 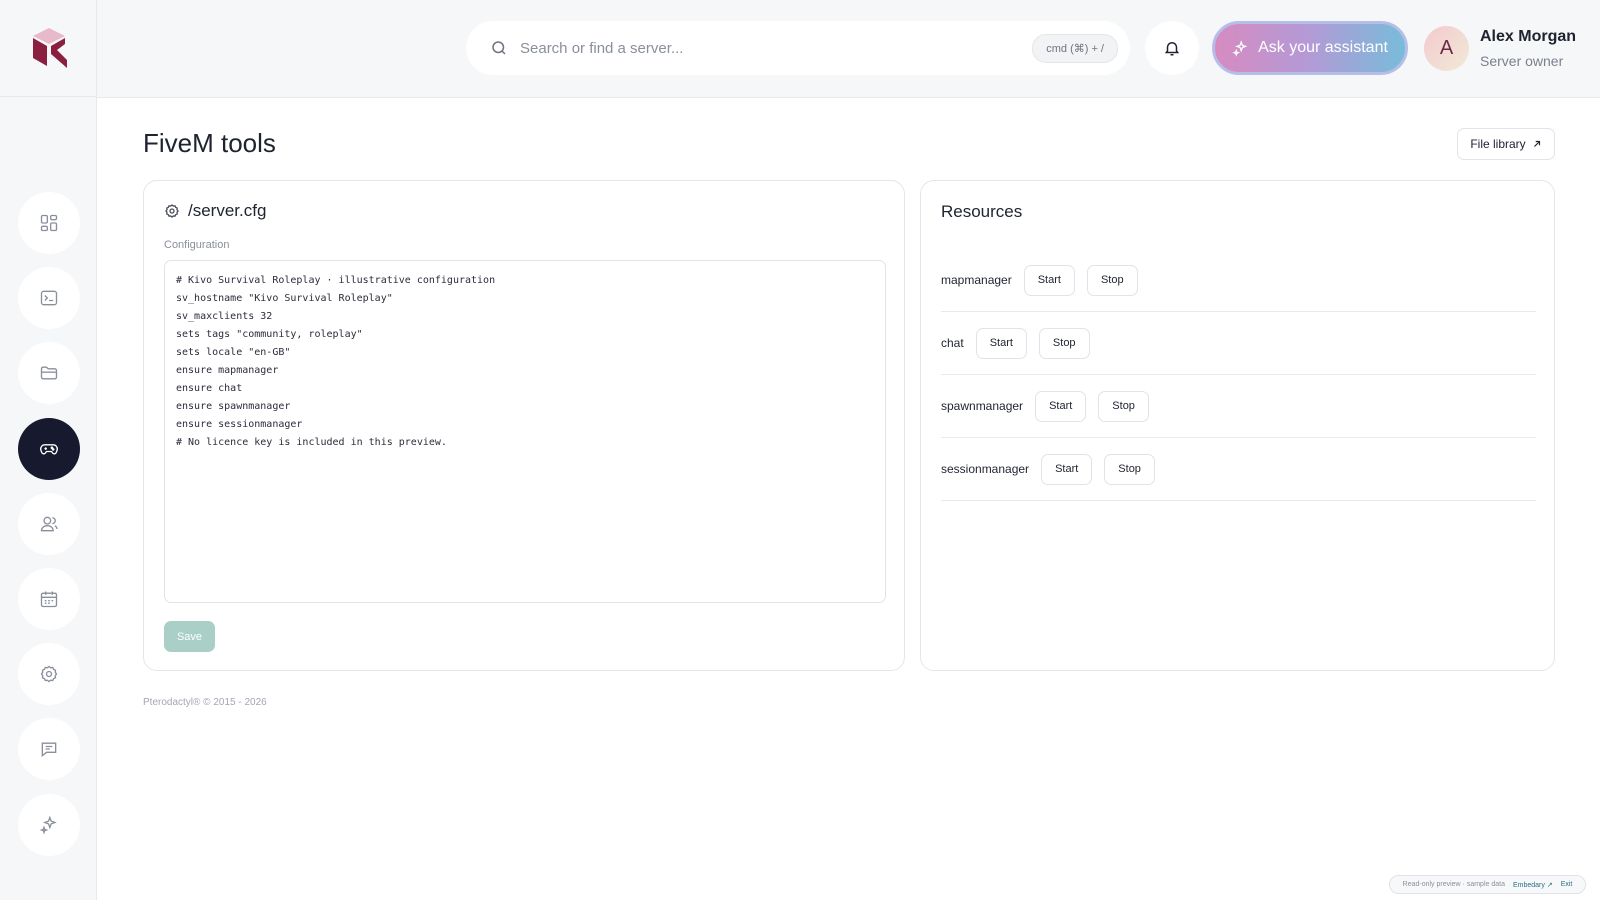 I want to click on config-header: /server.cfg, so click(x=215, y=211).